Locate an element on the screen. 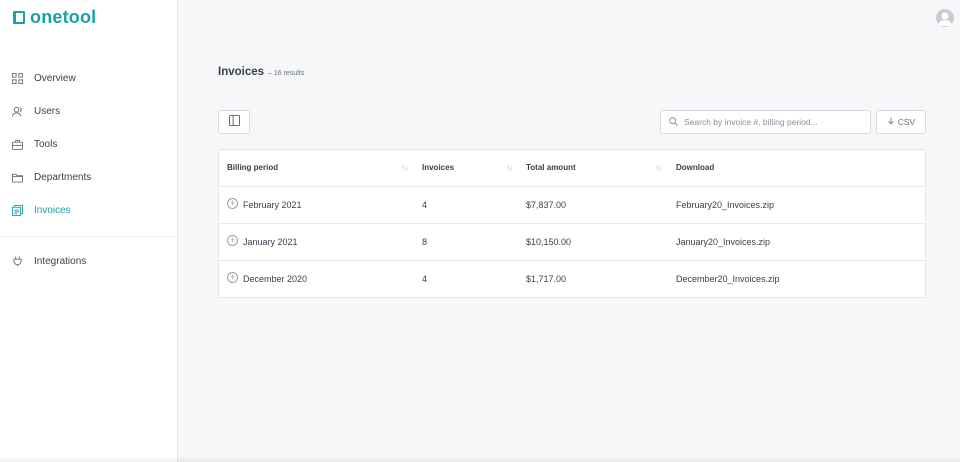 The width and height of the screenshot is (960, 462). sidebar-item-departments: Departments is located at coordinates (89, 177).